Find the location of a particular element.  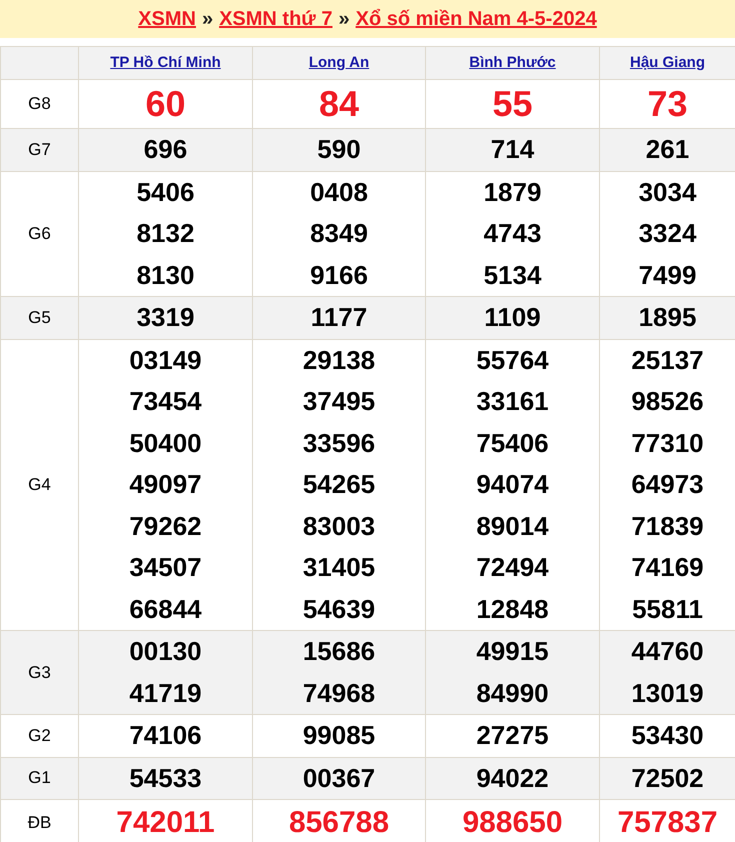

result-number: 7499 is located at coordinates (668, 275).